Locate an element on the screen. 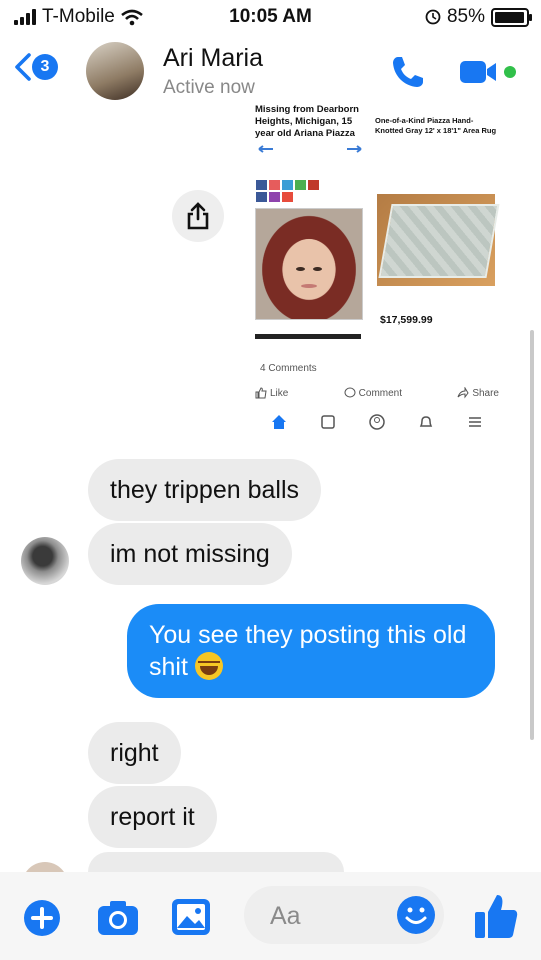 Image resolution: width=541 pixels, height=960 pixels. carpet-shape is located at coordinates (439, 241).